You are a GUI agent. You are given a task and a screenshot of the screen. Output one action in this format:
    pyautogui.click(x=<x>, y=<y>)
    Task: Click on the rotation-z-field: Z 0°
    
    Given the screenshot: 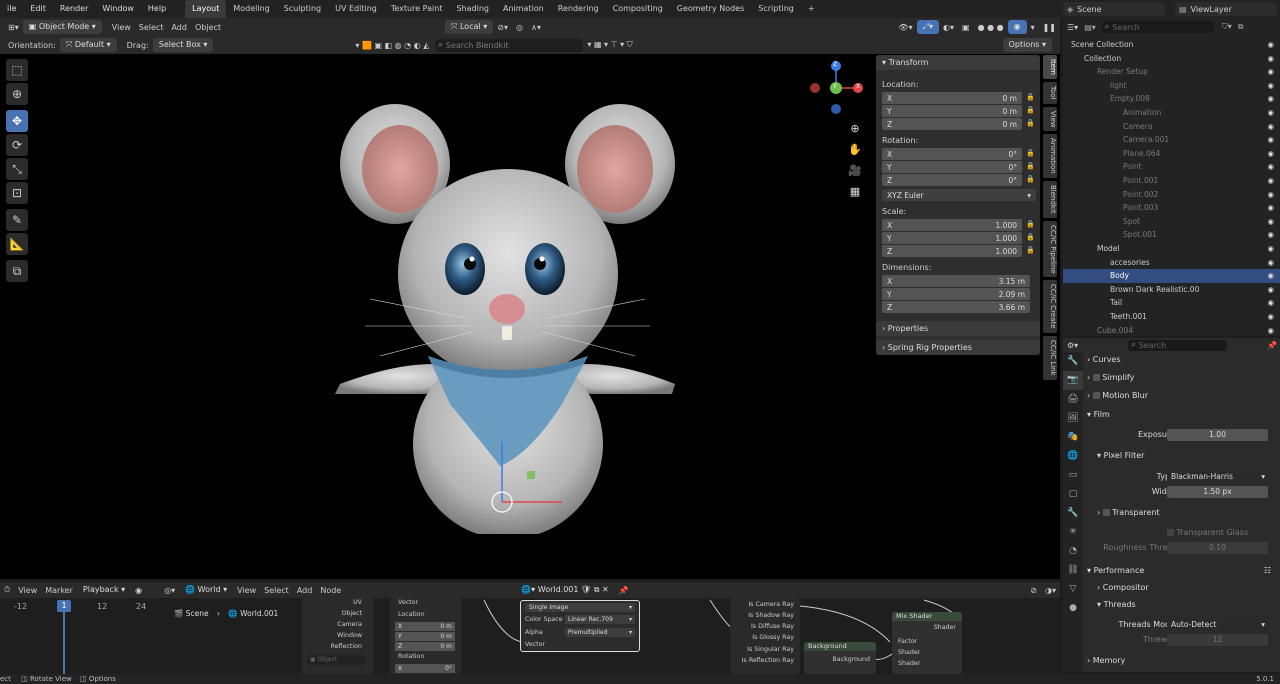 What is the action you would take?
    pyautogui.click(x=952, y=180)
    